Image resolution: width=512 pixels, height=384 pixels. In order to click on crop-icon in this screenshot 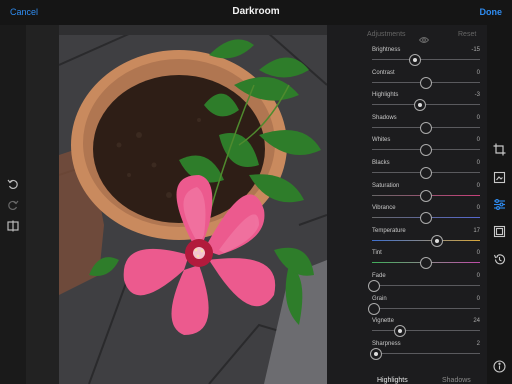, I will do `click(499, 149)`.